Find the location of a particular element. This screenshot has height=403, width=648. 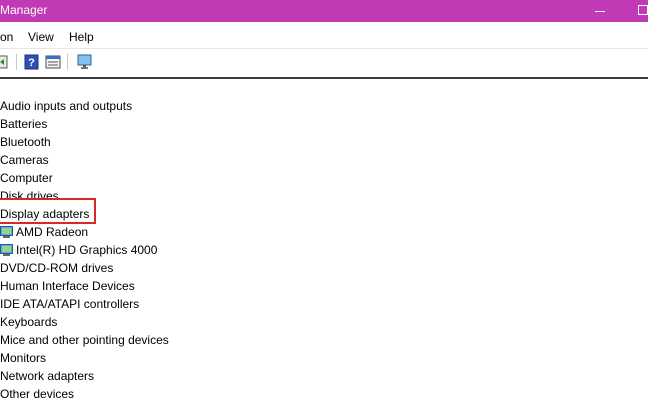

tree-item-computer: Computer is located at coordinates (26, 178).